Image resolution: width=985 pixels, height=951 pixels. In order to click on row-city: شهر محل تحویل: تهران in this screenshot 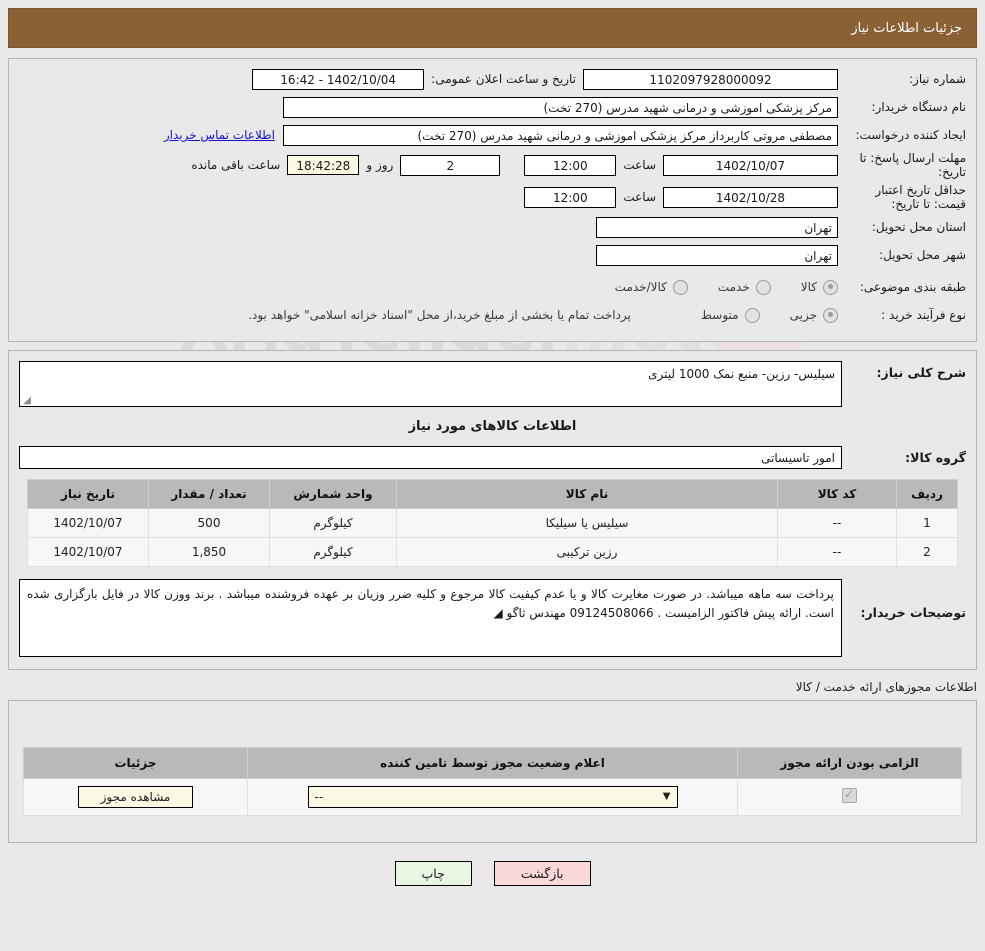, I will do `click(492, 255)`.